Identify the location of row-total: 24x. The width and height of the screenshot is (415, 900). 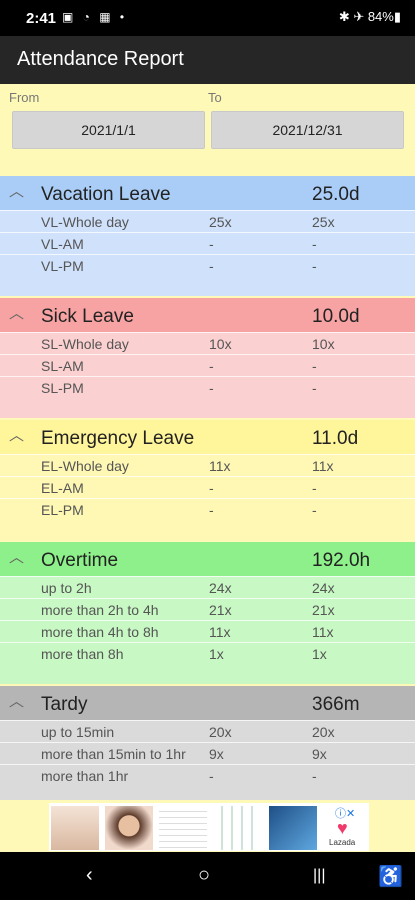
(323, 588).